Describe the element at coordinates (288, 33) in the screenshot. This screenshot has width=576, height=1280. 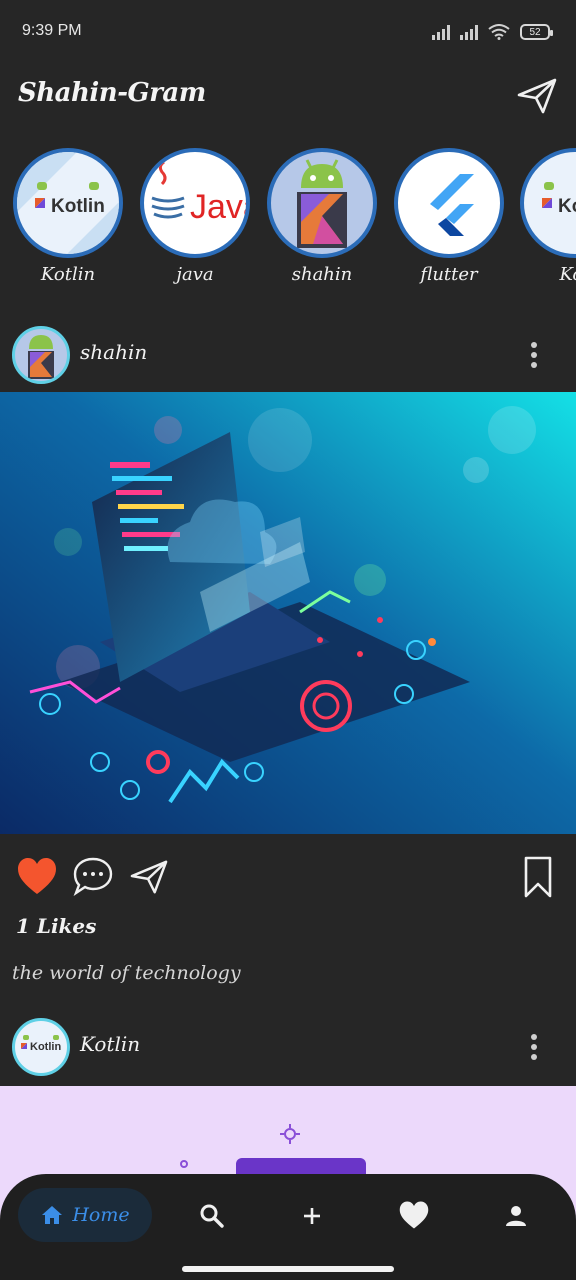
I see `status-bar: 9:39 PM 52` at that location.